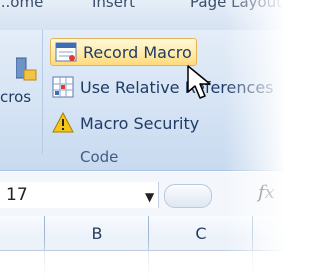 This screenshot has height=276, width=320. I want to click on group-separator, so click(42, 92).